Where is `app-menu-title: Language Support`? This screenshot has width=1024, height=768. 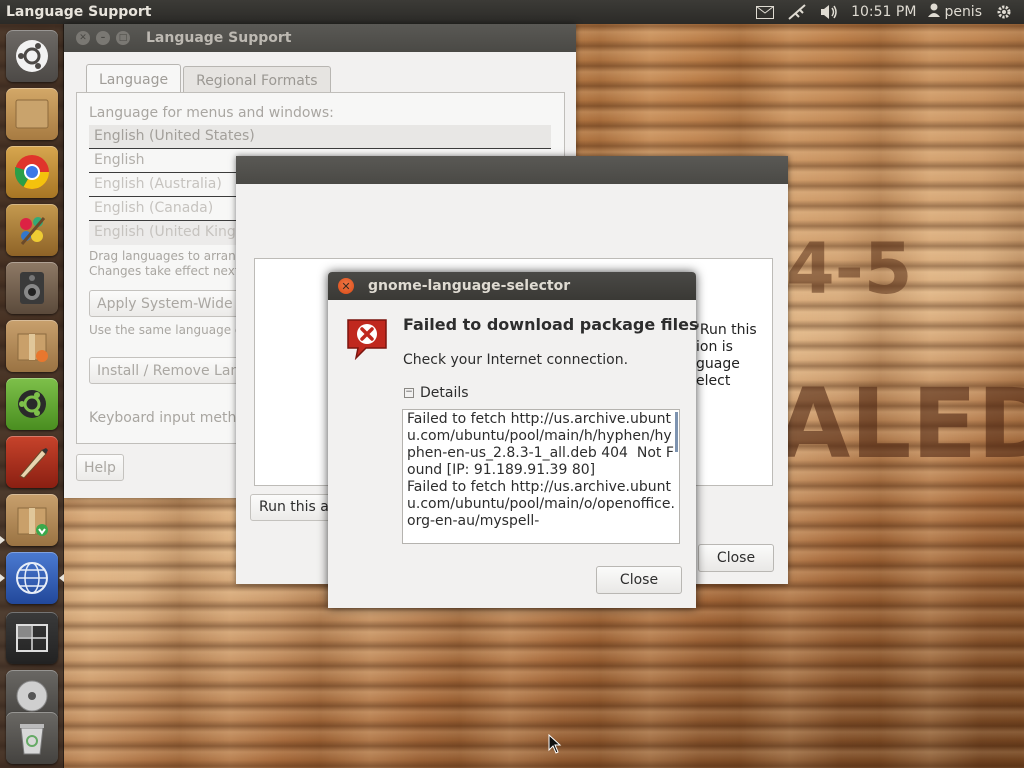 app-menu-title: Language Support is located at coordinates (75, 12).